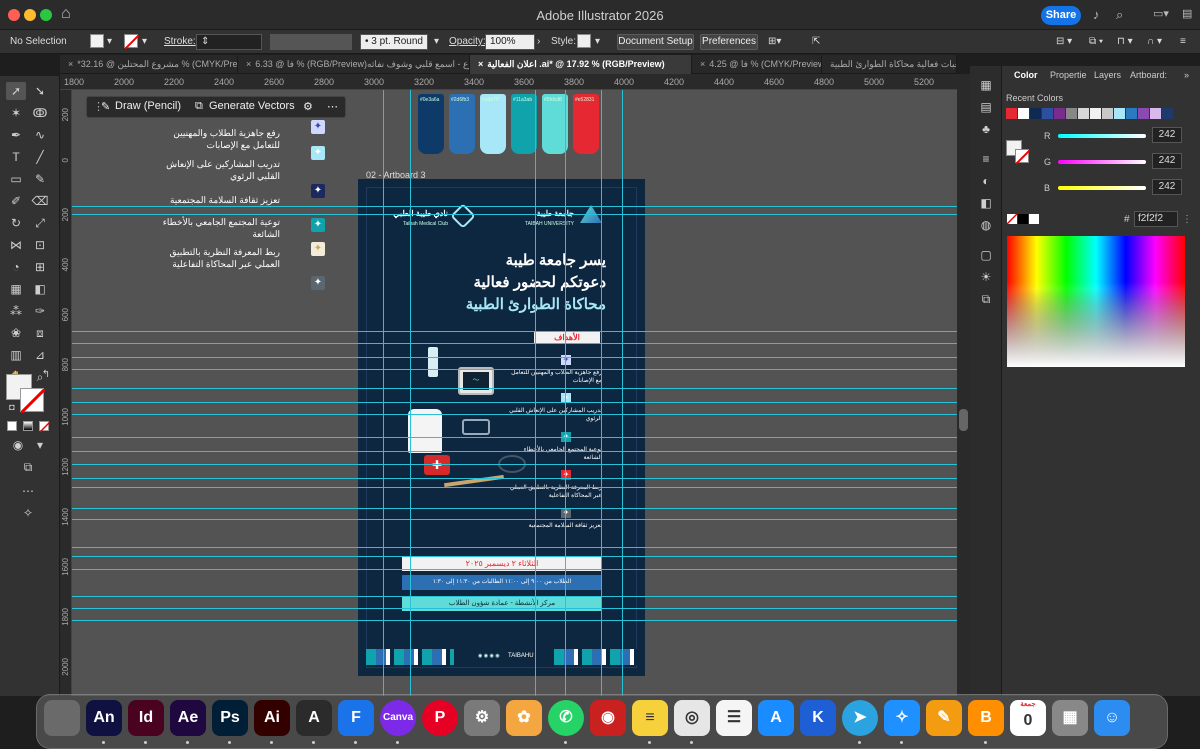  I want to click on stroke-color-box, so click(33, 401).